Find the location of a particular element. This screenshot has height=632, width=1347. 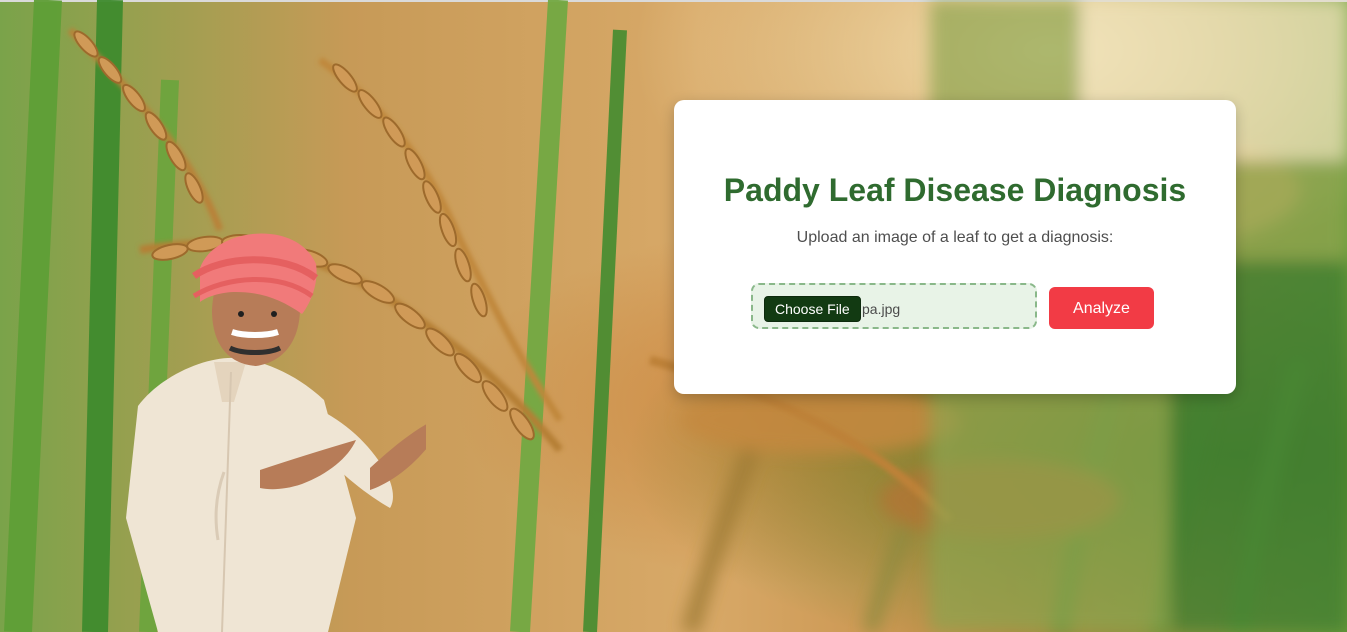

analyze-button: Analyze is located at coordinates (1101, 308).